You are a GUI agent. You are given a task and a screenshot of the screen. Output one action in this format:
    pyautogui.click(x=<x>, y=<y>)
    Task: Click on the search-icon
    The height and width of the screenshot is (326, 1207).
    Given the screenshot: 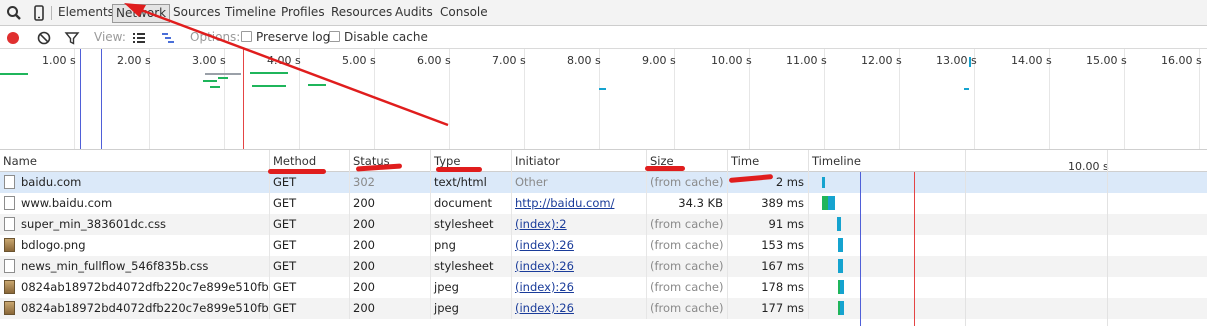 What is the action you would take?
    pyautogui.click(x=14, y=13)
    